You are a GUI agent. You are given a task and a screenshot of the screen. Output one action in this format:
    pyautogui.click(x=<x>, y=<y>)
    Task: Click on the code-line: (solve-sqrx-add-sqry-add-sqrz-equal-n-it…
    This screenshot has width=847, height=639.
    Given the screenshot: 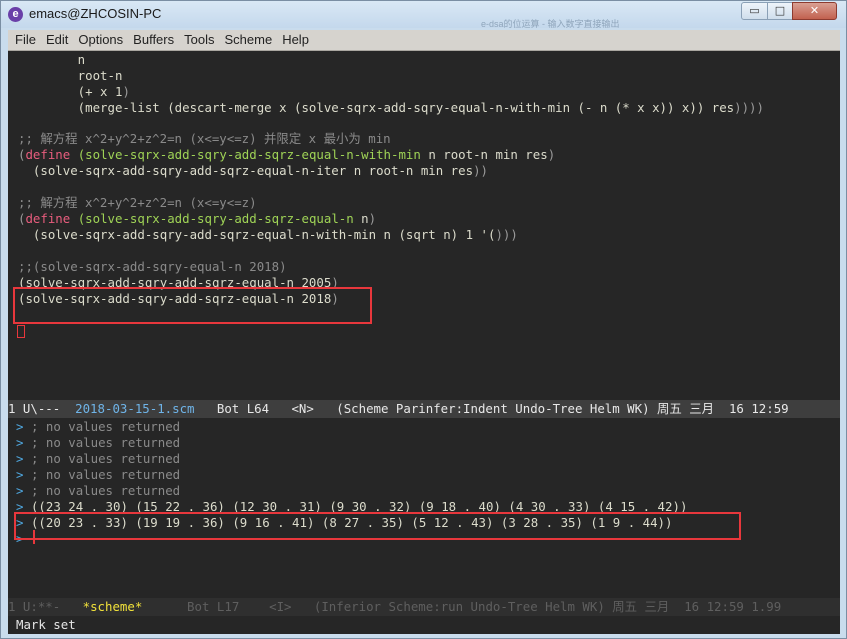 What is the action you would take?
    pyautogui.click(x=253, y=170)
    